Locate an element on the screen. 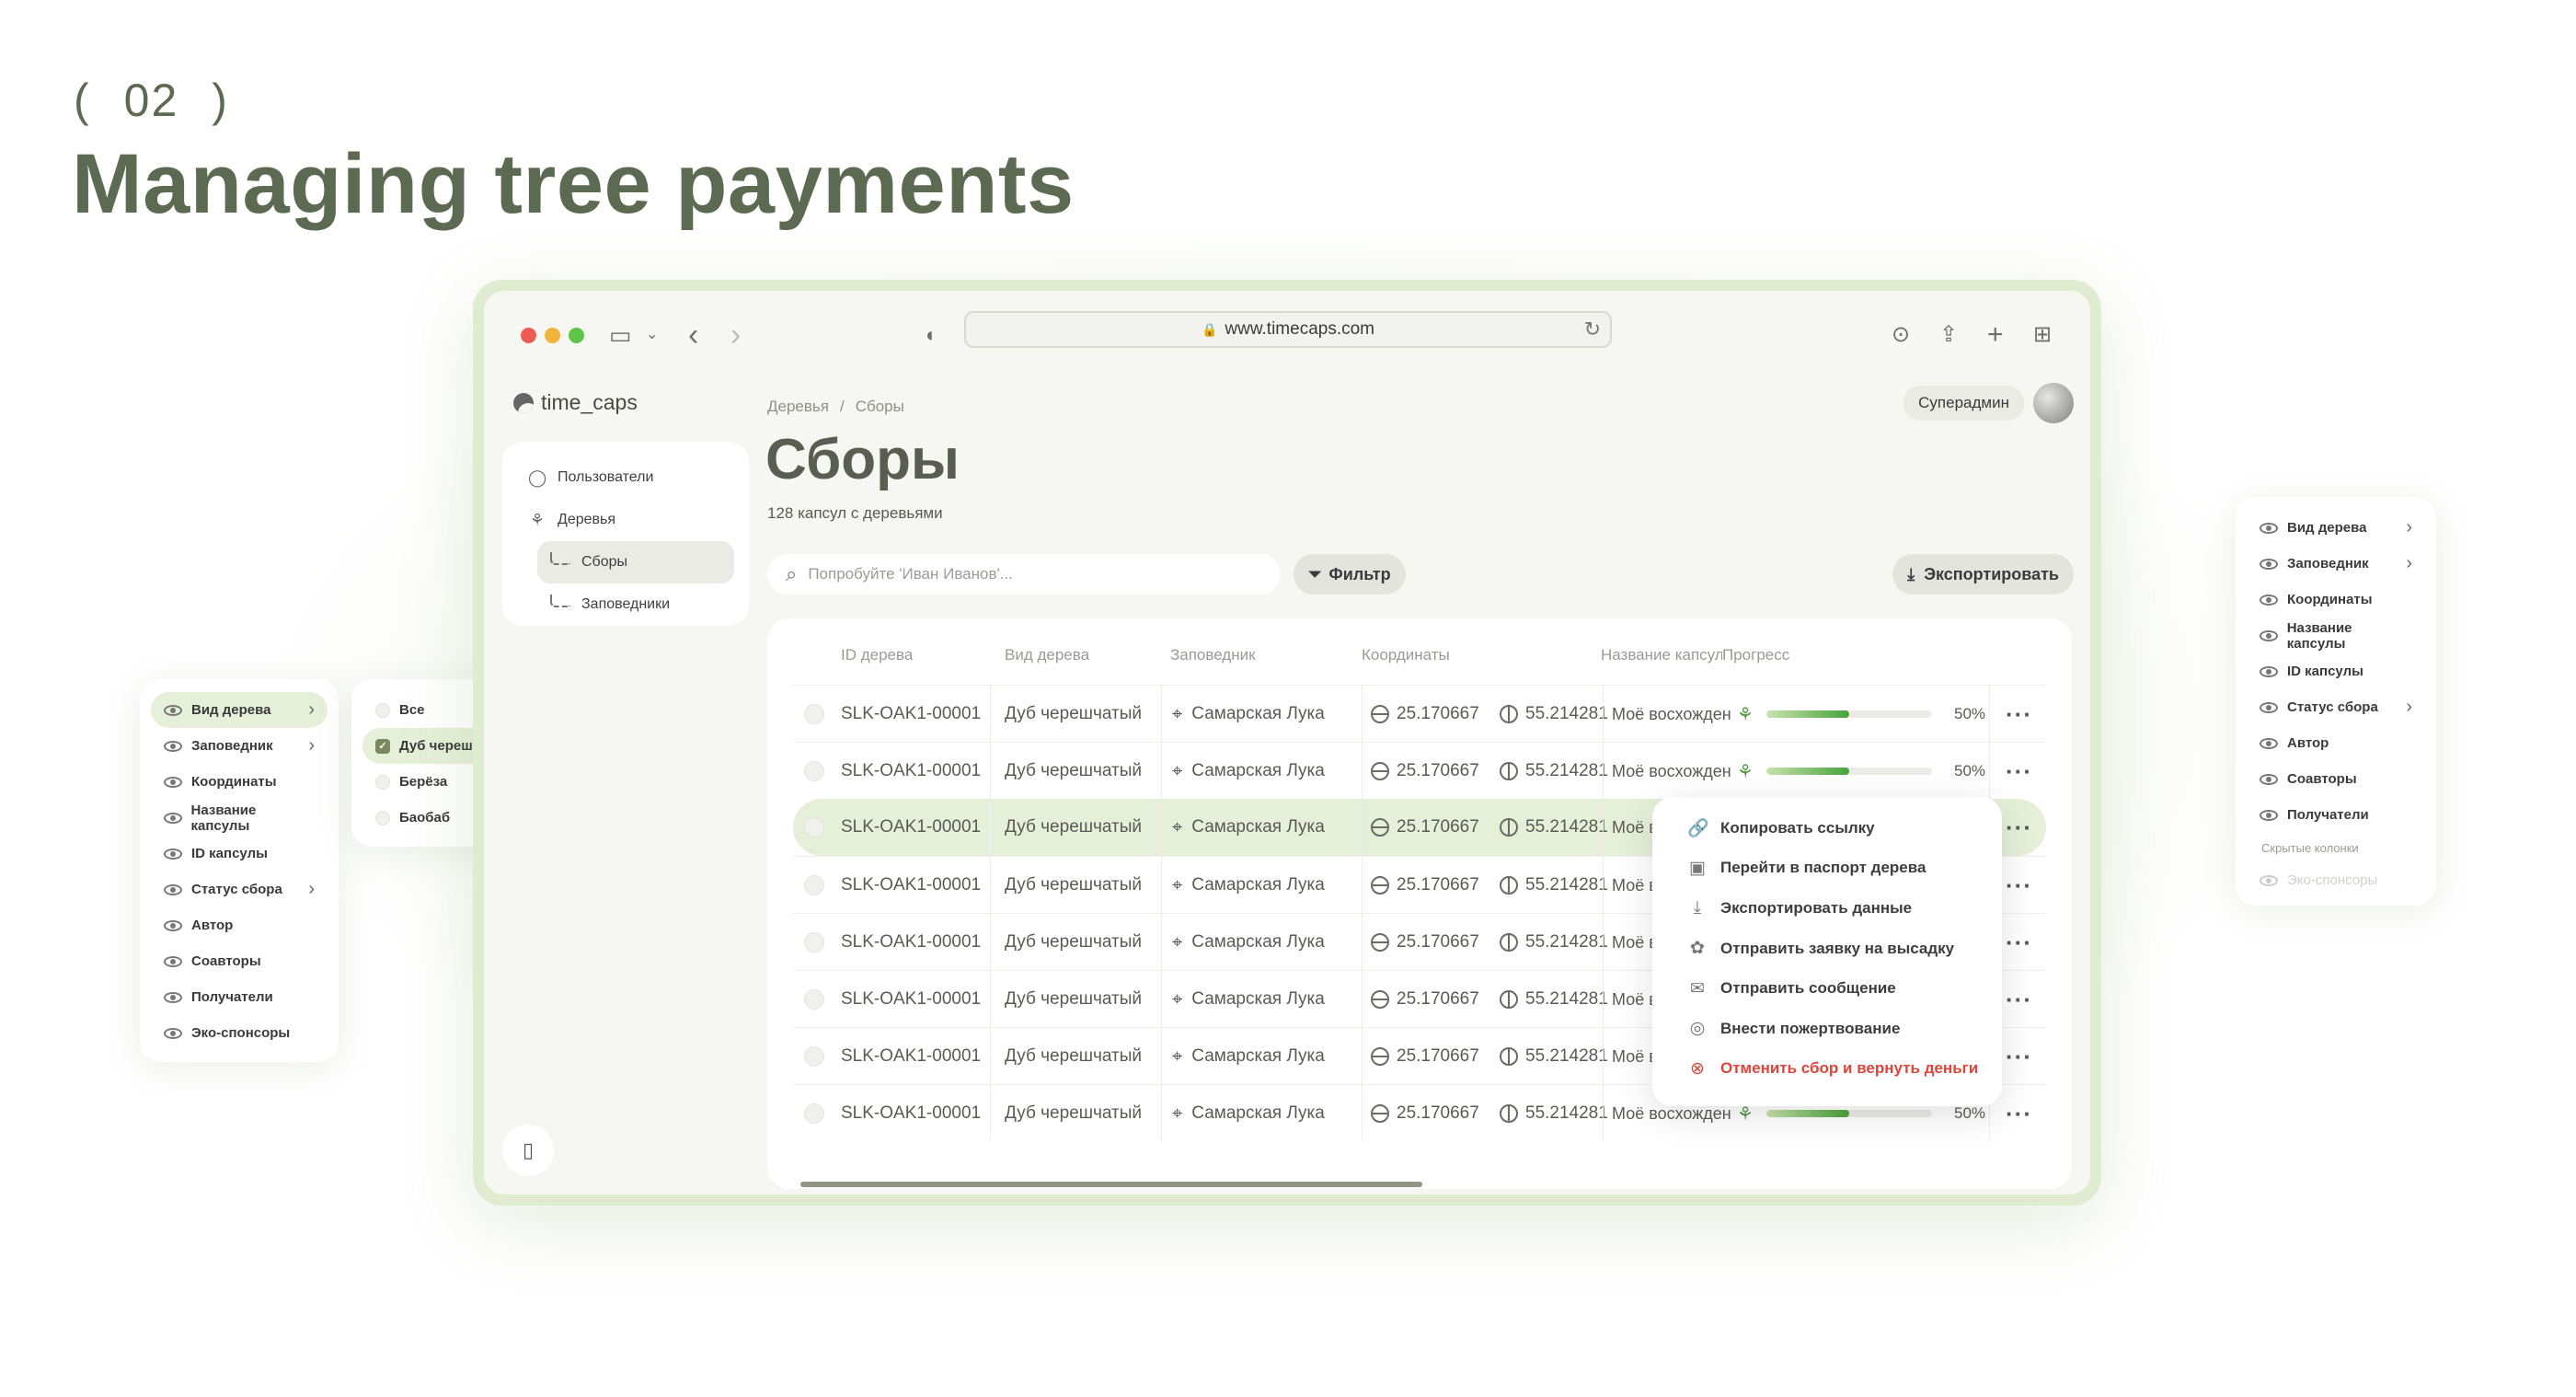 Image resolution: width=2576 pixels, height=1397 pixels. context-menu-item: ⊗ Отменить сбор и вернуть деньги is located at coordinates (1827, 1069).